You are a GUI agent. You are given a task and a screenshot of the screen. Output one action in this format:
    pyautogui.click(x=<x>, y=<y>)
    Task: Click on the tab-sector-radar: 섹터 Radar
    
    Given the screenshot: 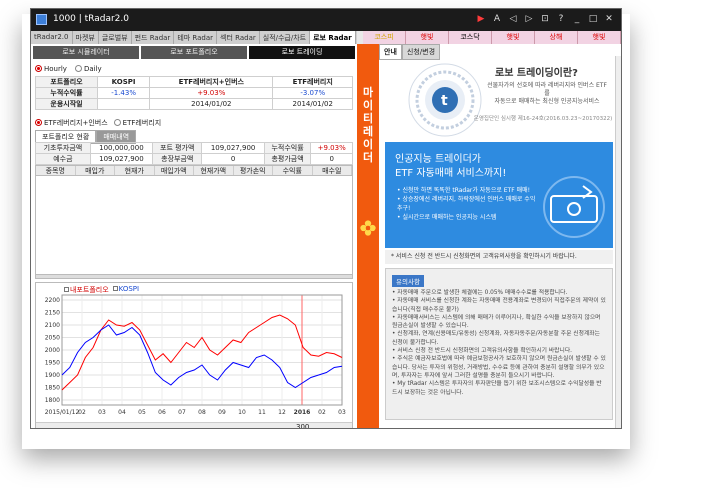 What is the action you would take?
    pyautogui.click(x=238, y=37)
    